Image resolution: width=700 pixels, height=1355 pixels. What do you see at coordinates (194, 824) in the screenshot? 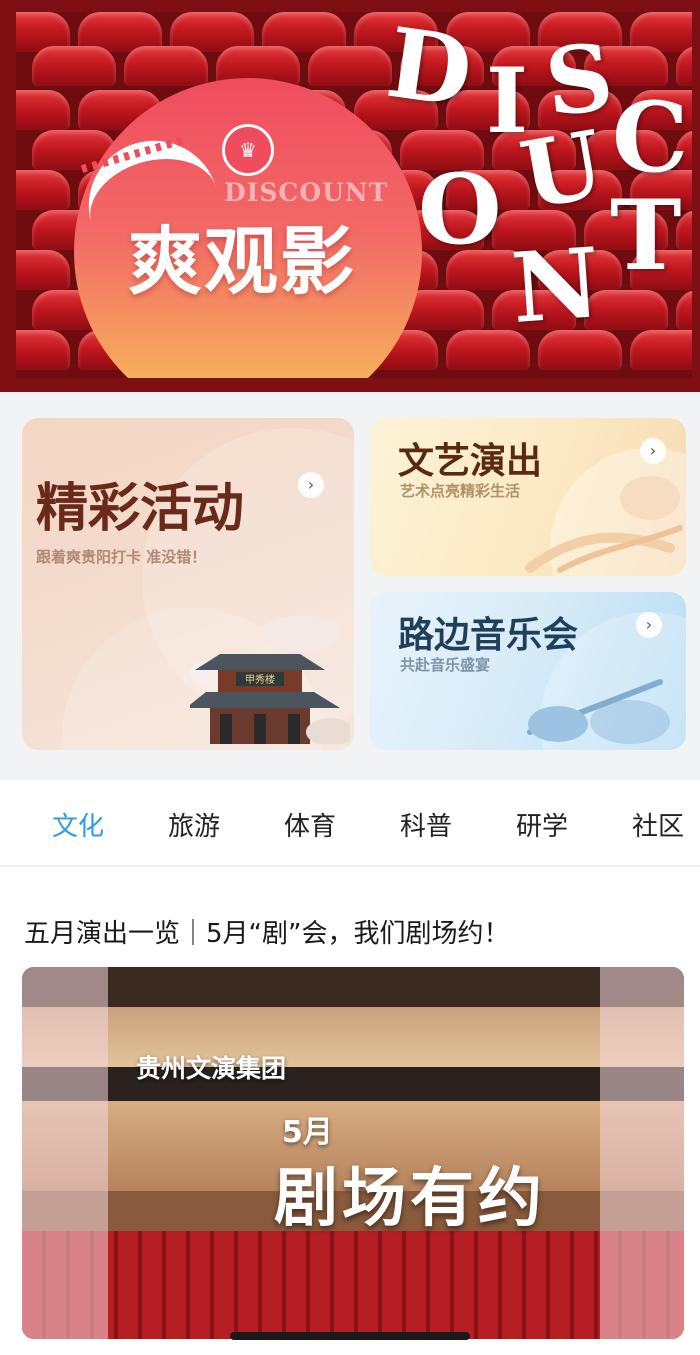
I see `tab-travel: 旅游` at bounding box center [194, 824].